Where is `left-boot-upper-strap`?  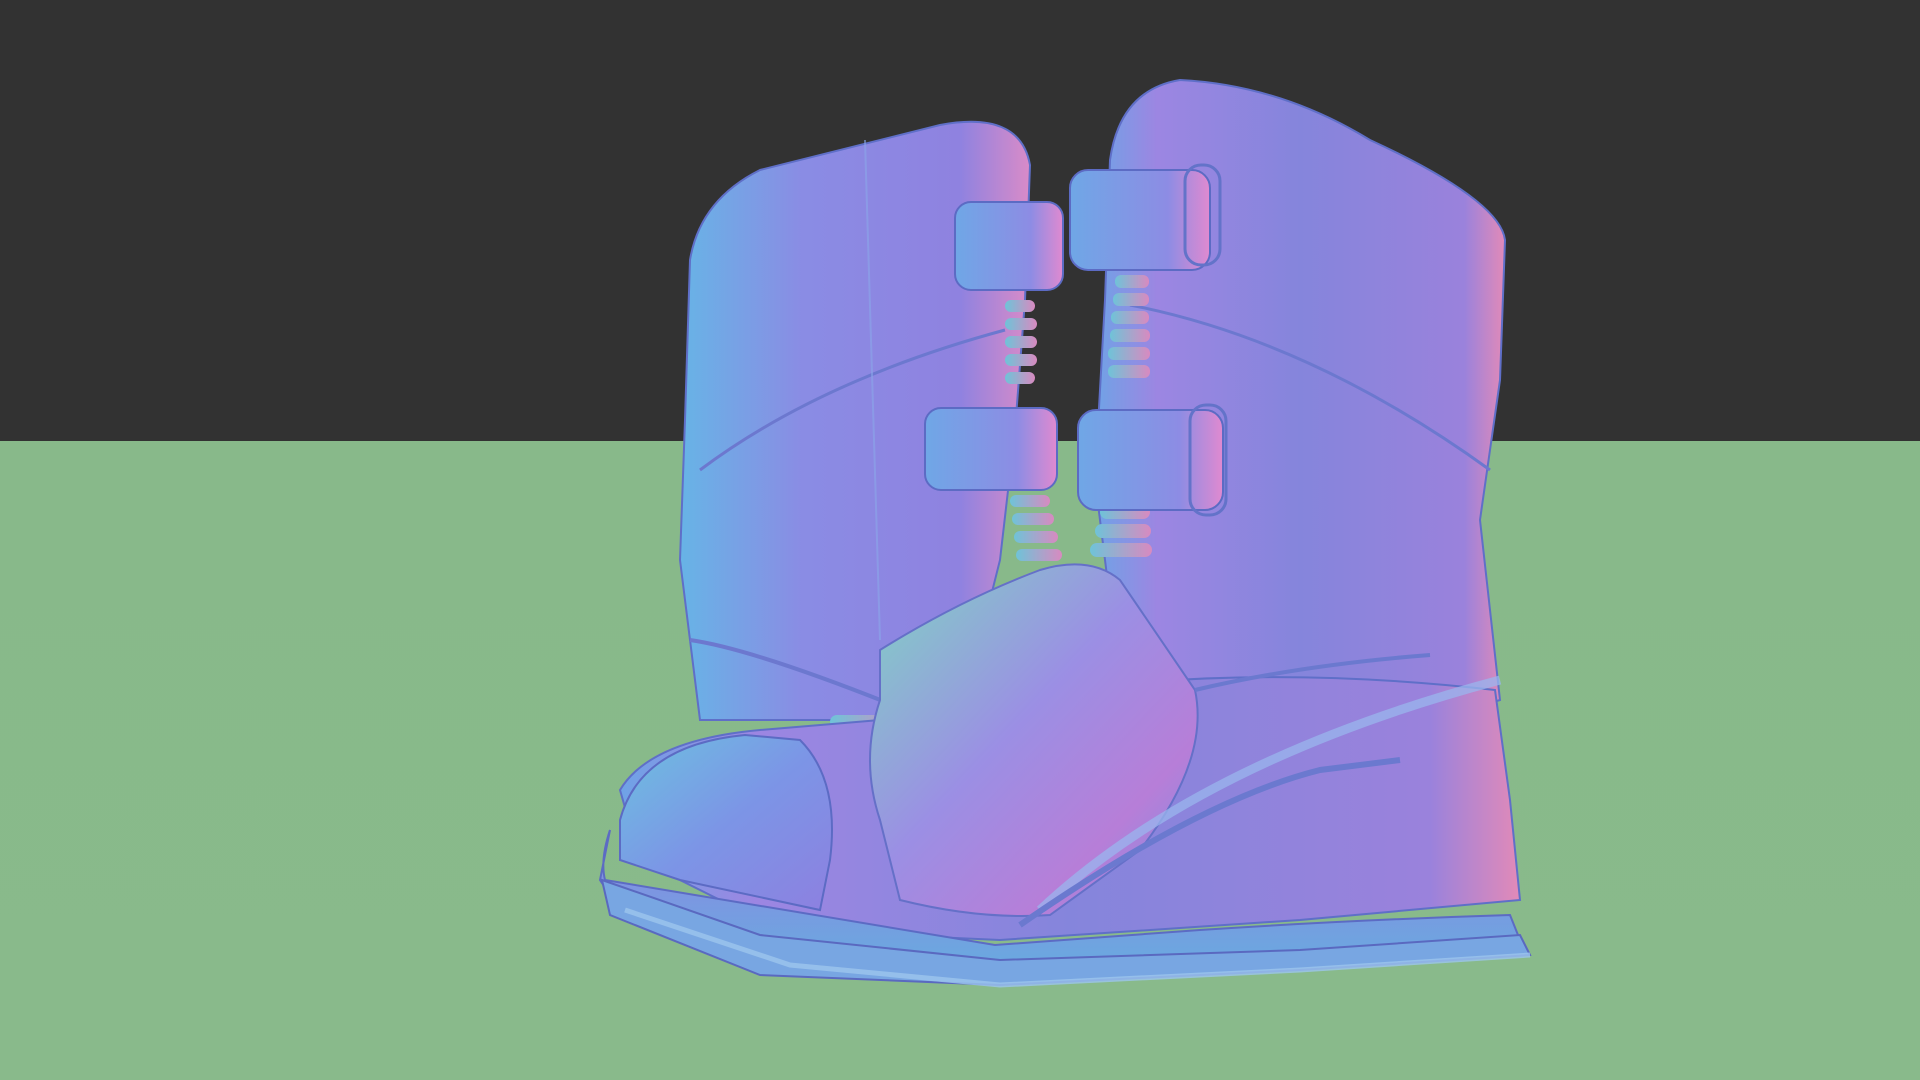 left-boot-upper-strap is located at coordinates (1009, 246).